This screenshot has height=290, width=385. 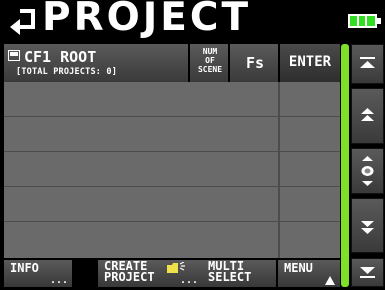 I want to click on back-button, so click(x=22, y=20).